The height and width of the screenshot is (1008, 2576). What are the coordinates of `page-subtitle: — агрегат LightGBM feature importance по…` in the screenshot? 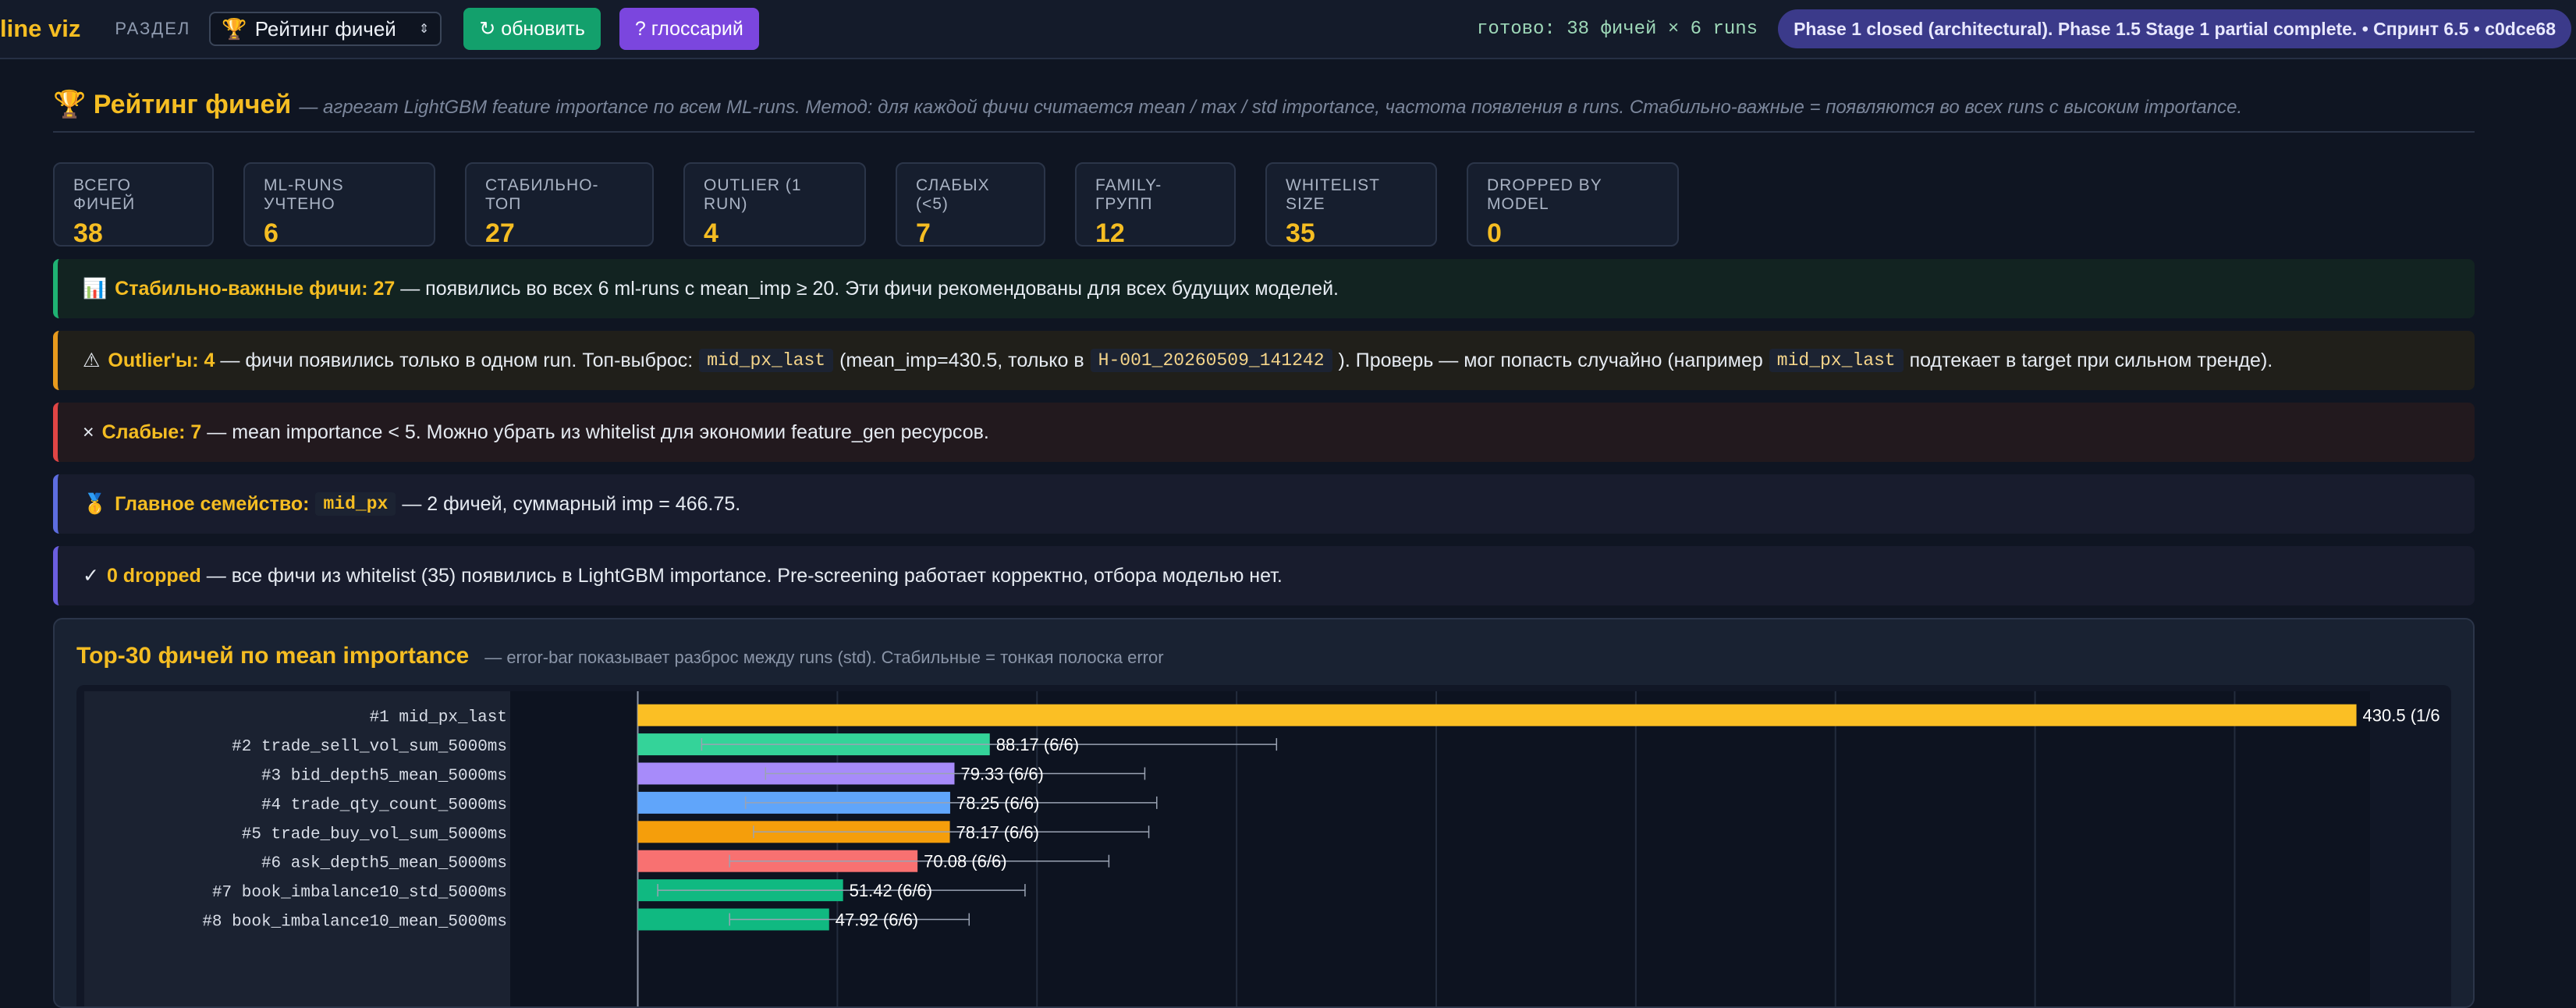 It's located at (1271, 108).